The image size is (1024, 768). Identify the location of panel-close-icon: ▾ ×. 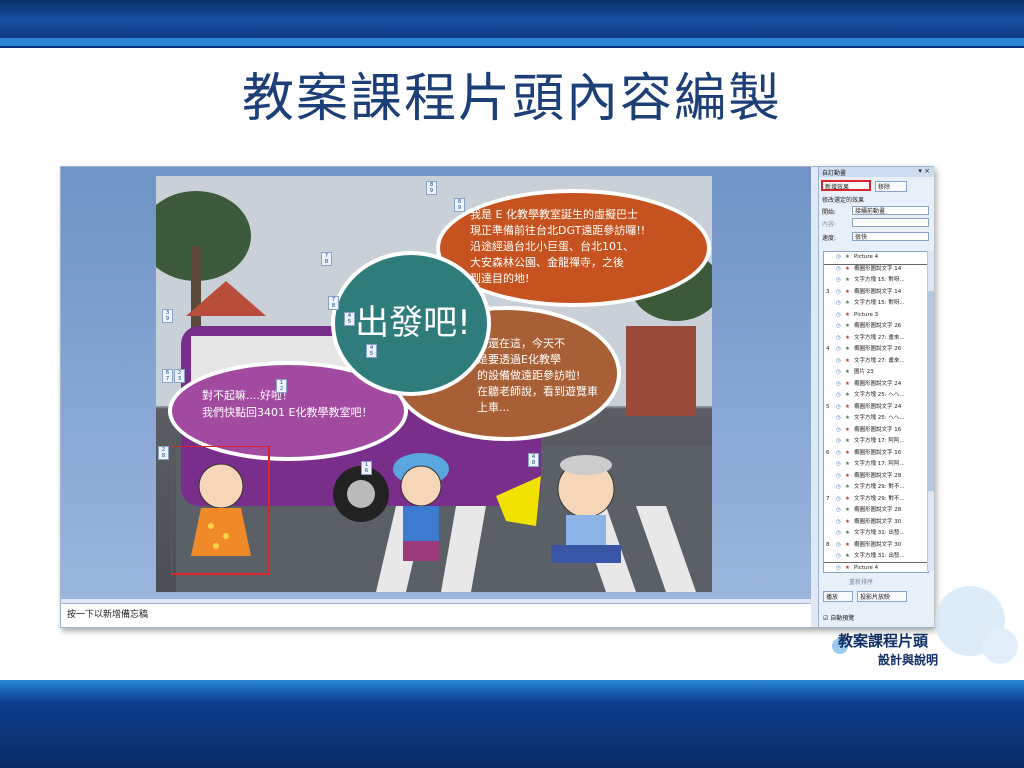
(924, 171).